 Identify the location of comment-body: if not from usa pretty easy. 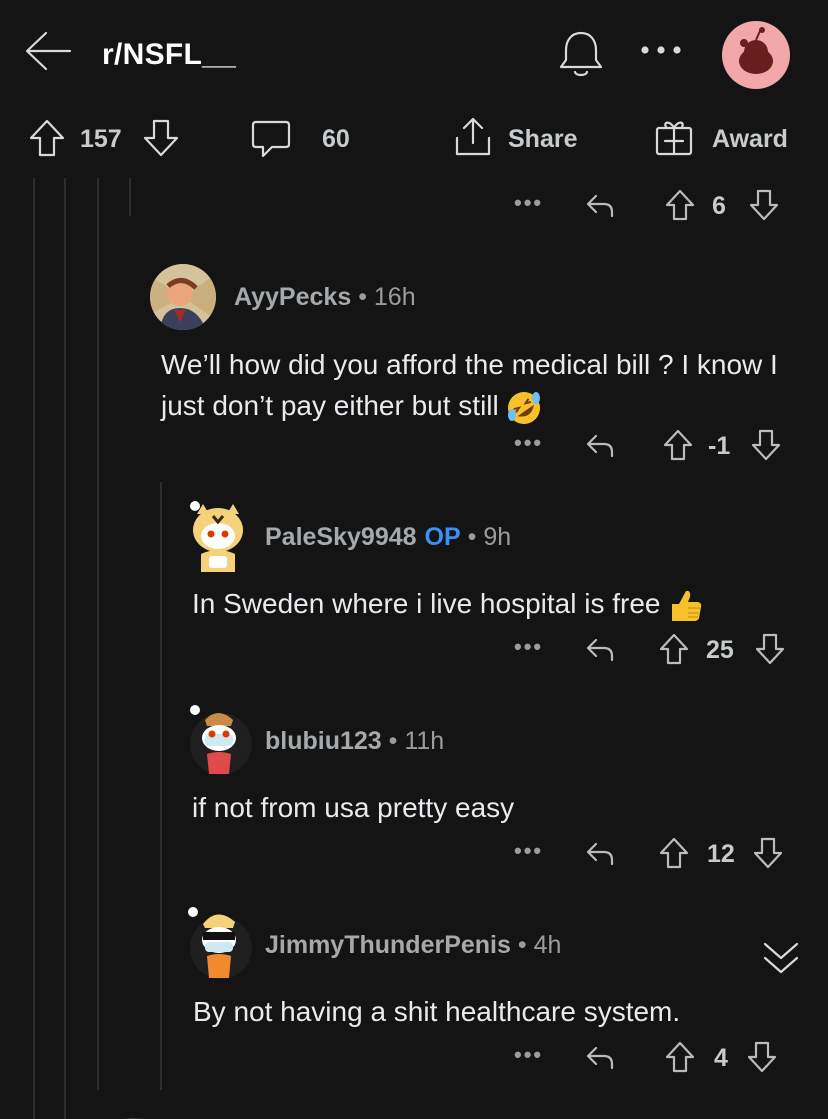
(502, 807).